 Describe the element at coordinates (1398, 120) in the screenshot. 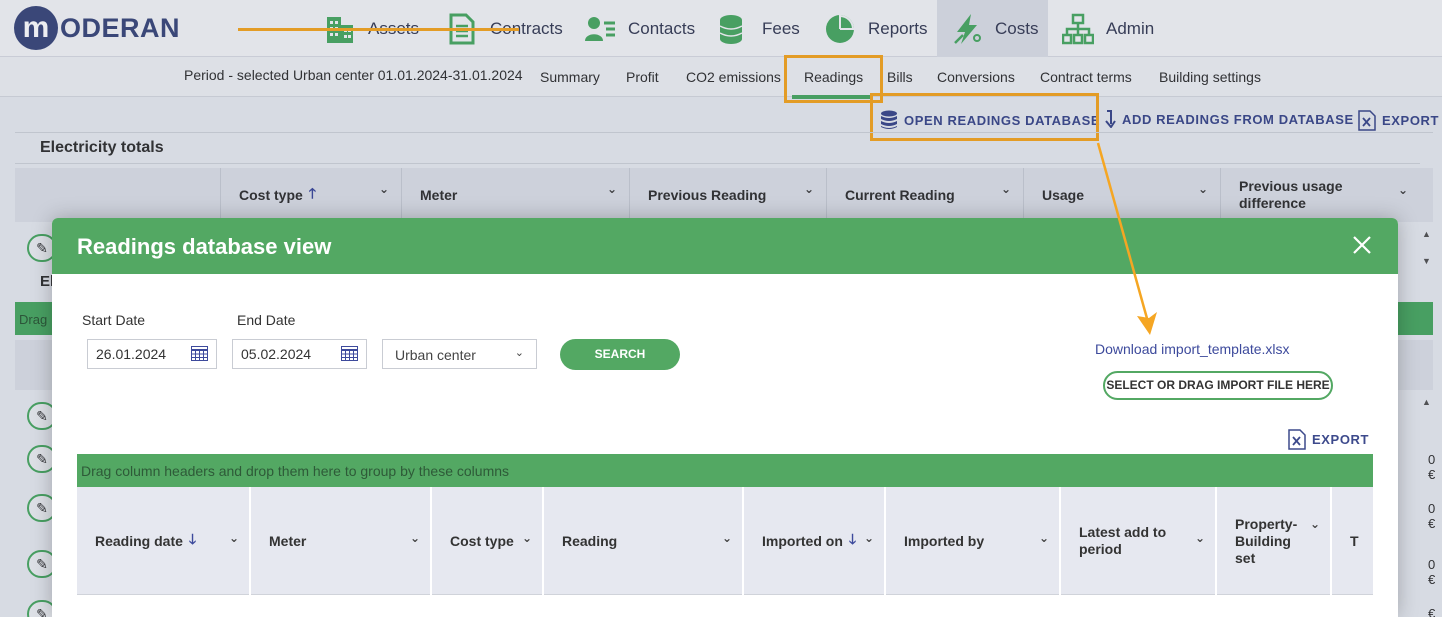

I see `export-button: EXPORT` at that location.